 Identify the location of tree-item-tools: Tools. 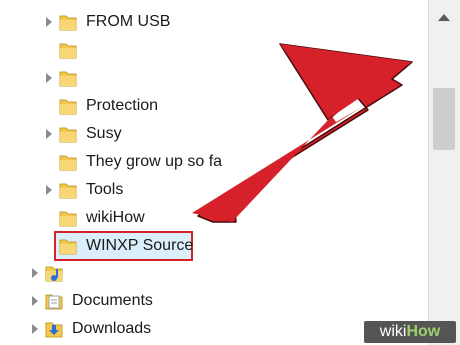
(214, 190).